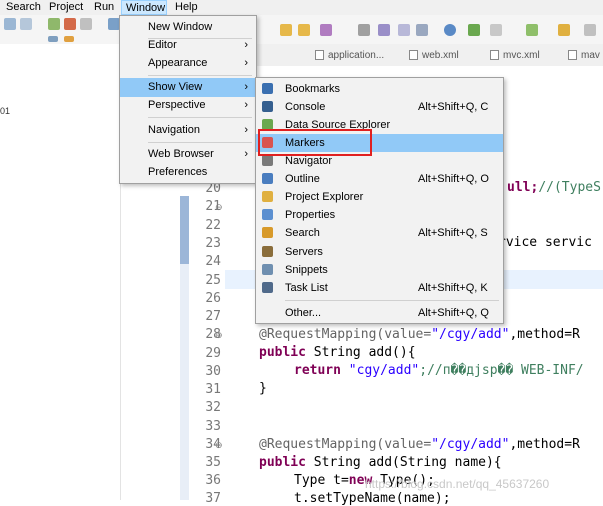 The width and height of the screenshot is (603, 506). I want to click on view-item-properties: Properties, so click(379, 215).